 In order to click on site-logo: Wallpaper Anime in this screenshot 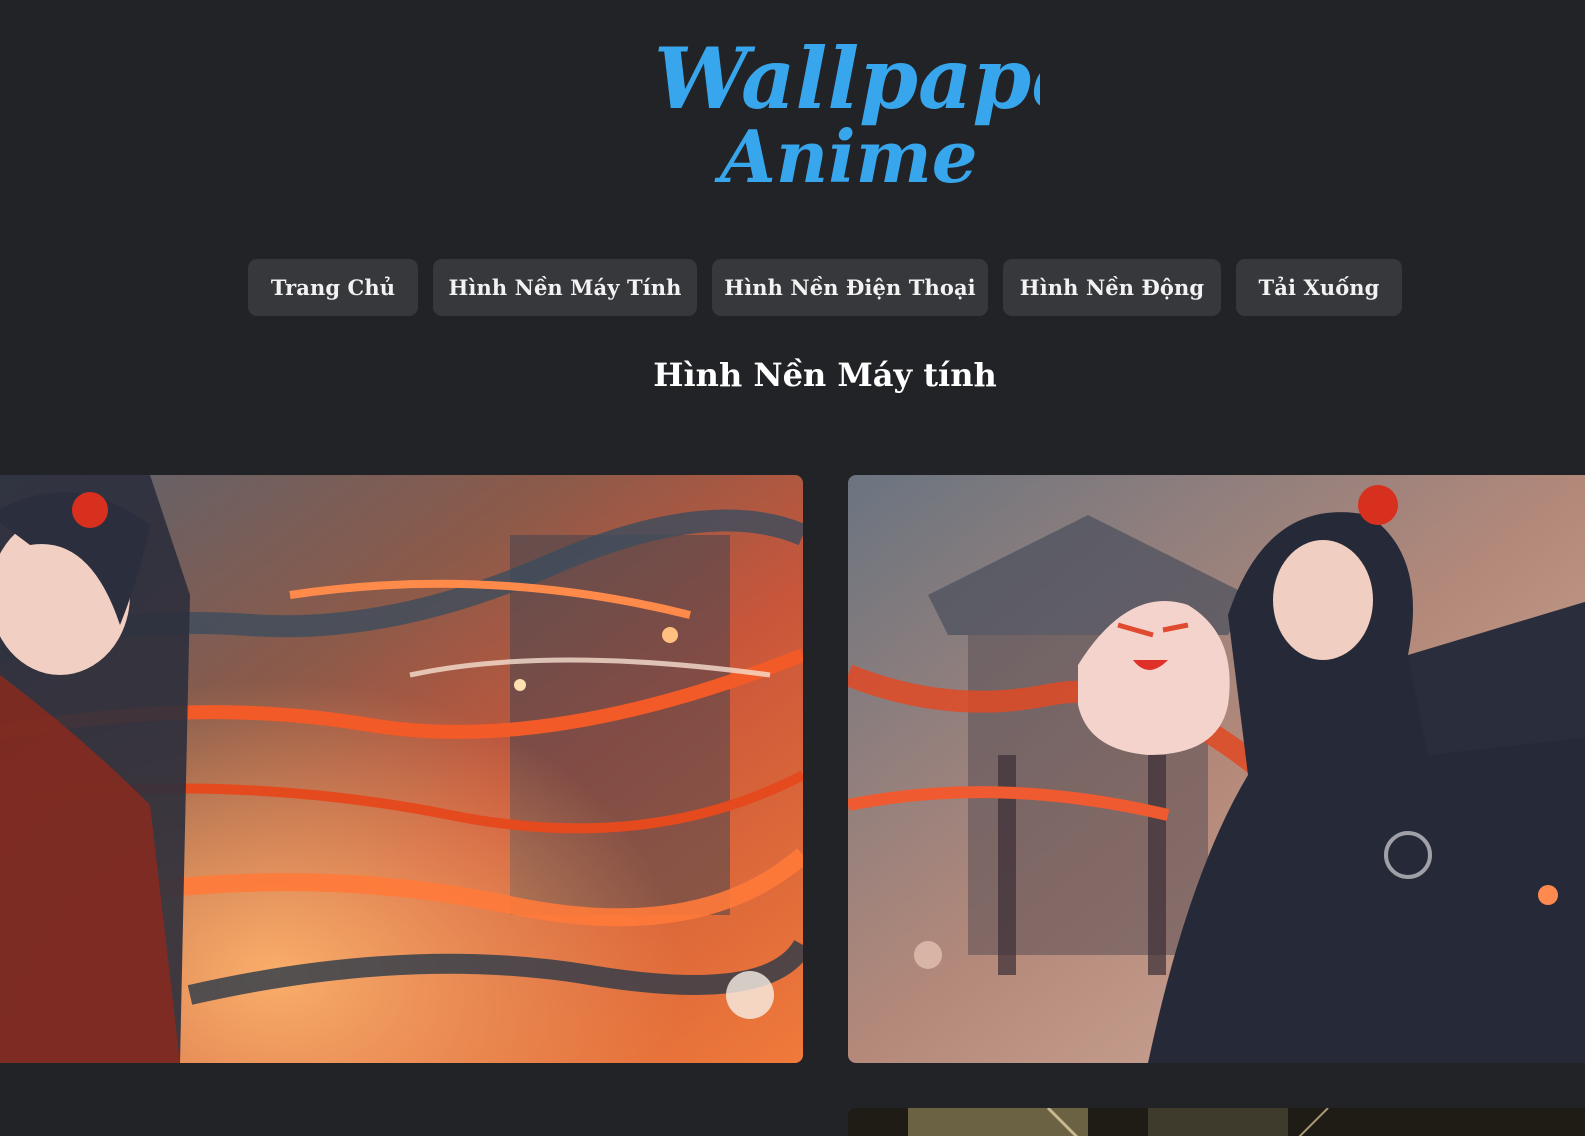, I will do `click(840, 114)`.